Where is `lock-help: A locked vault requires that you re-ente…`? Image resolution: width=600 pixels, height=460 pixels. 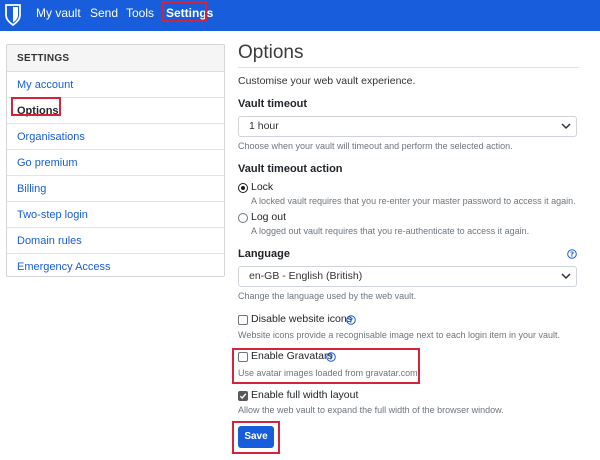 lock-help: A locked vault requires that you re-ente… is located at coordinates (413, 201).